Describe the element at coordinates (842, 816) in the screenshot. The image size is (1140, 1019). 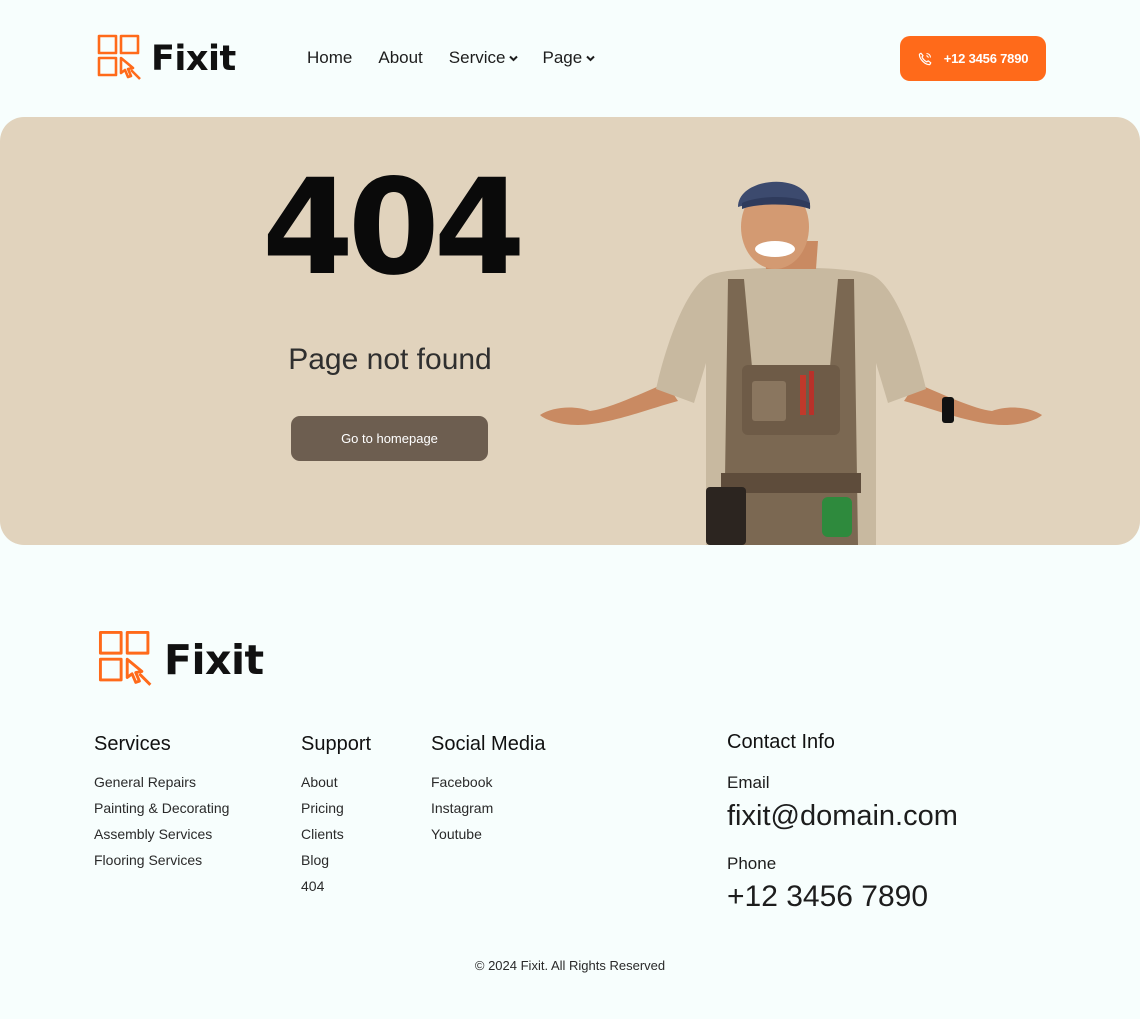
I see `email-link: fixit@domain.com` at that location.